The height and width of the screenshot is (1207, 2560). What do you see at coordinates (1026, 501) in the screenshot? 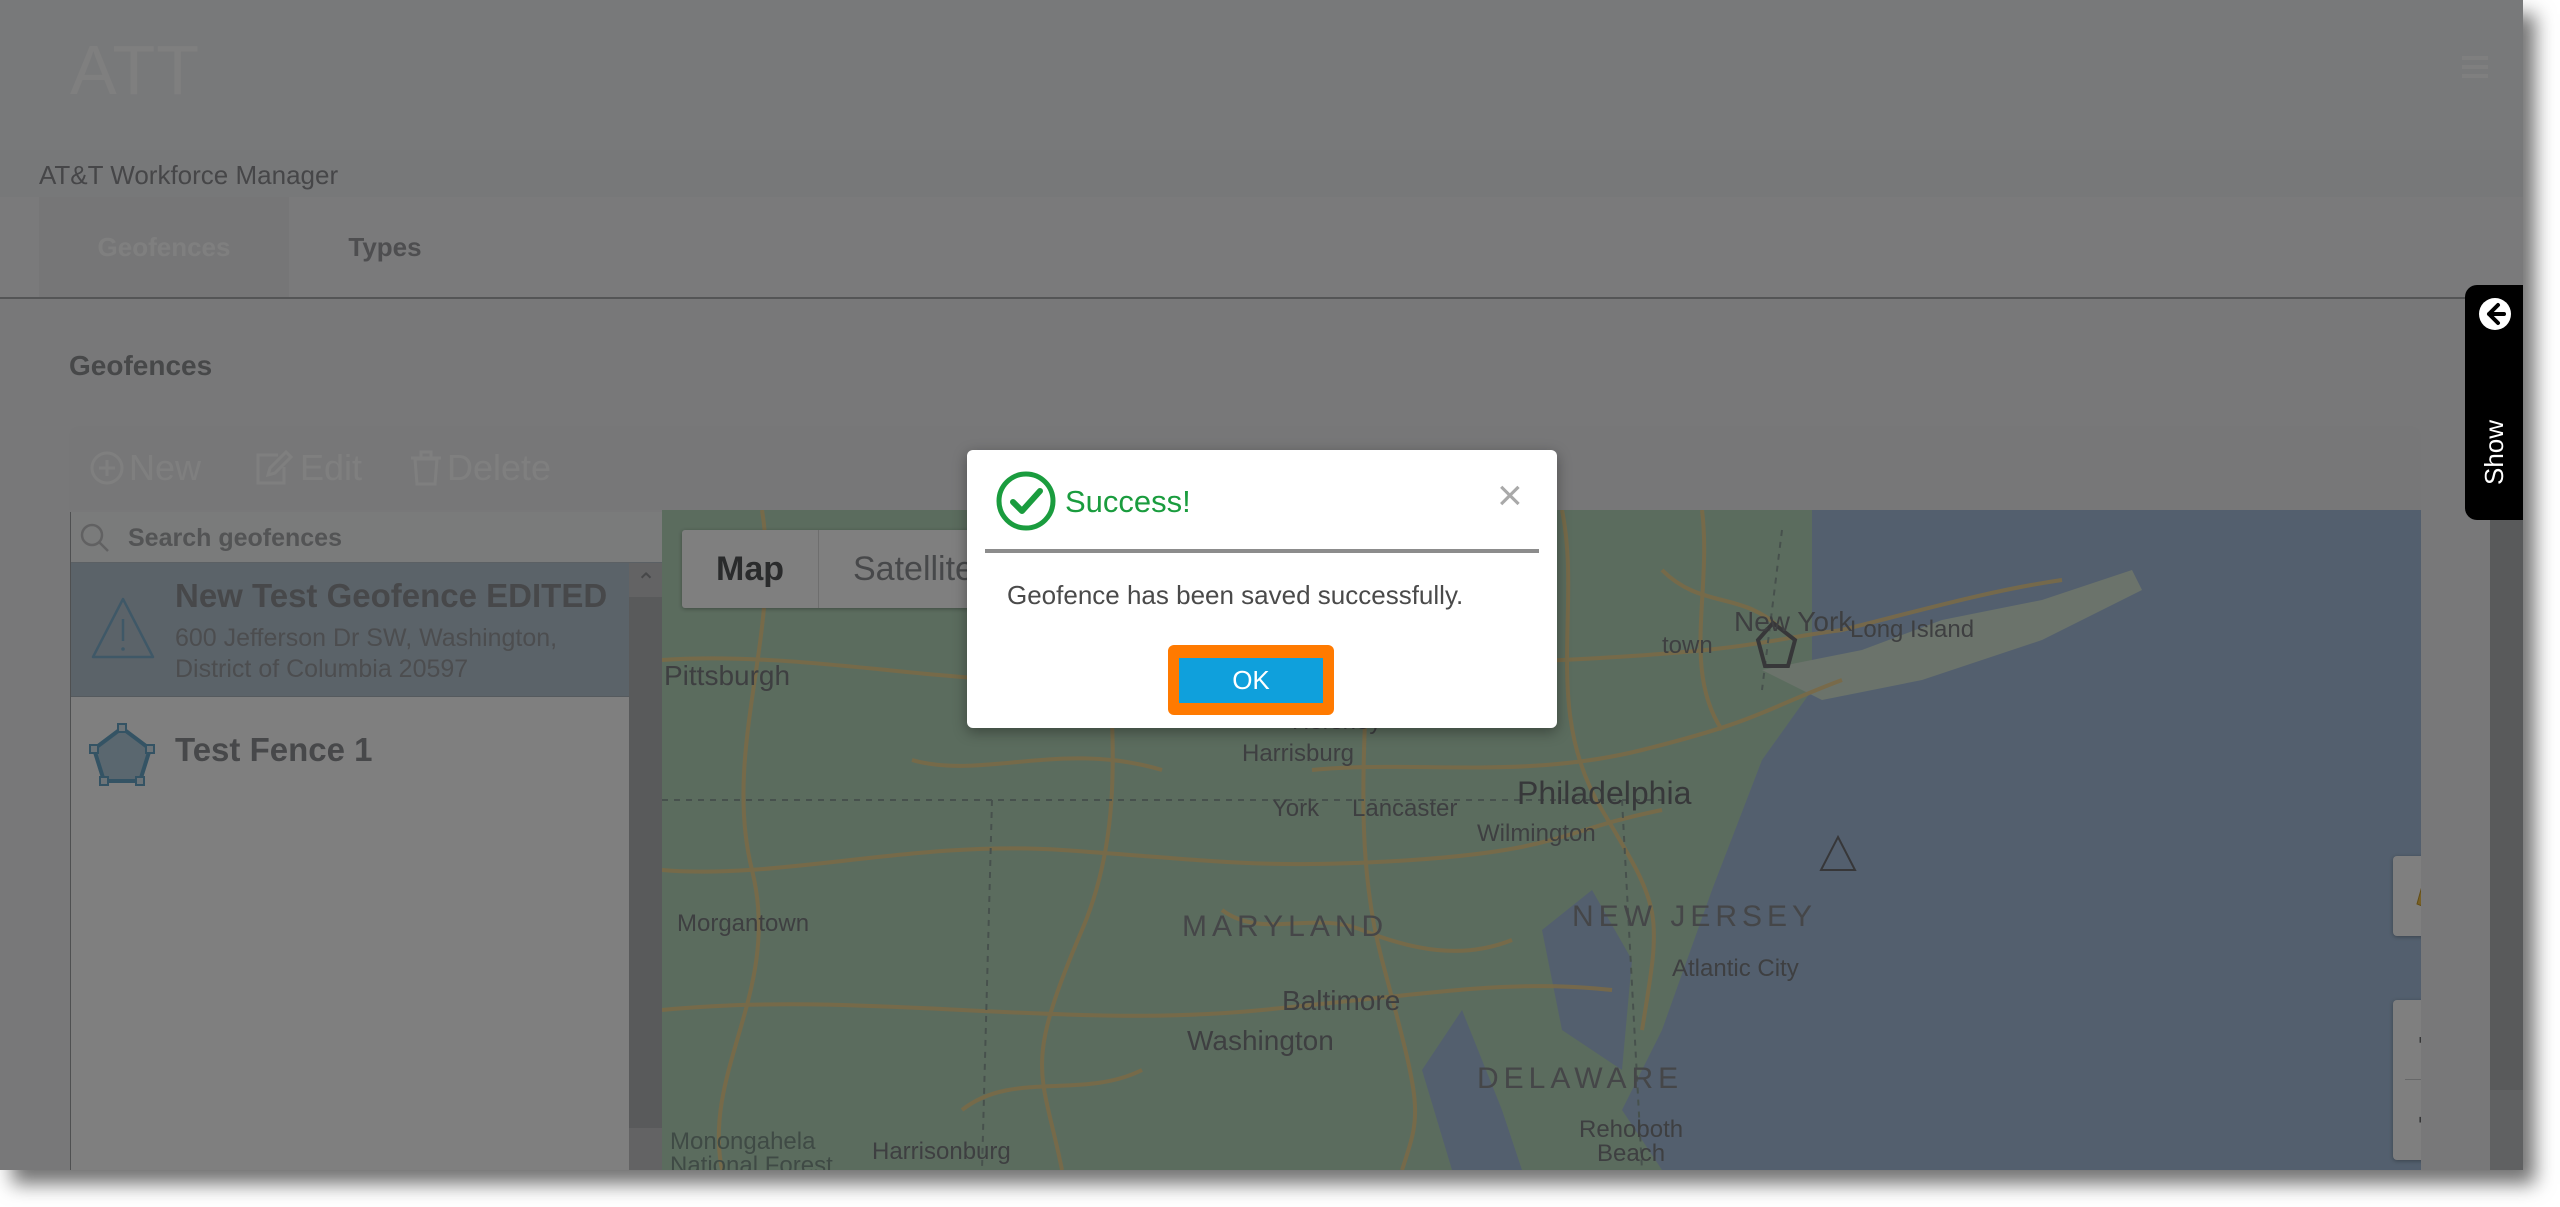
I see `check-circle-icon` at bounding box center [1026, 501].